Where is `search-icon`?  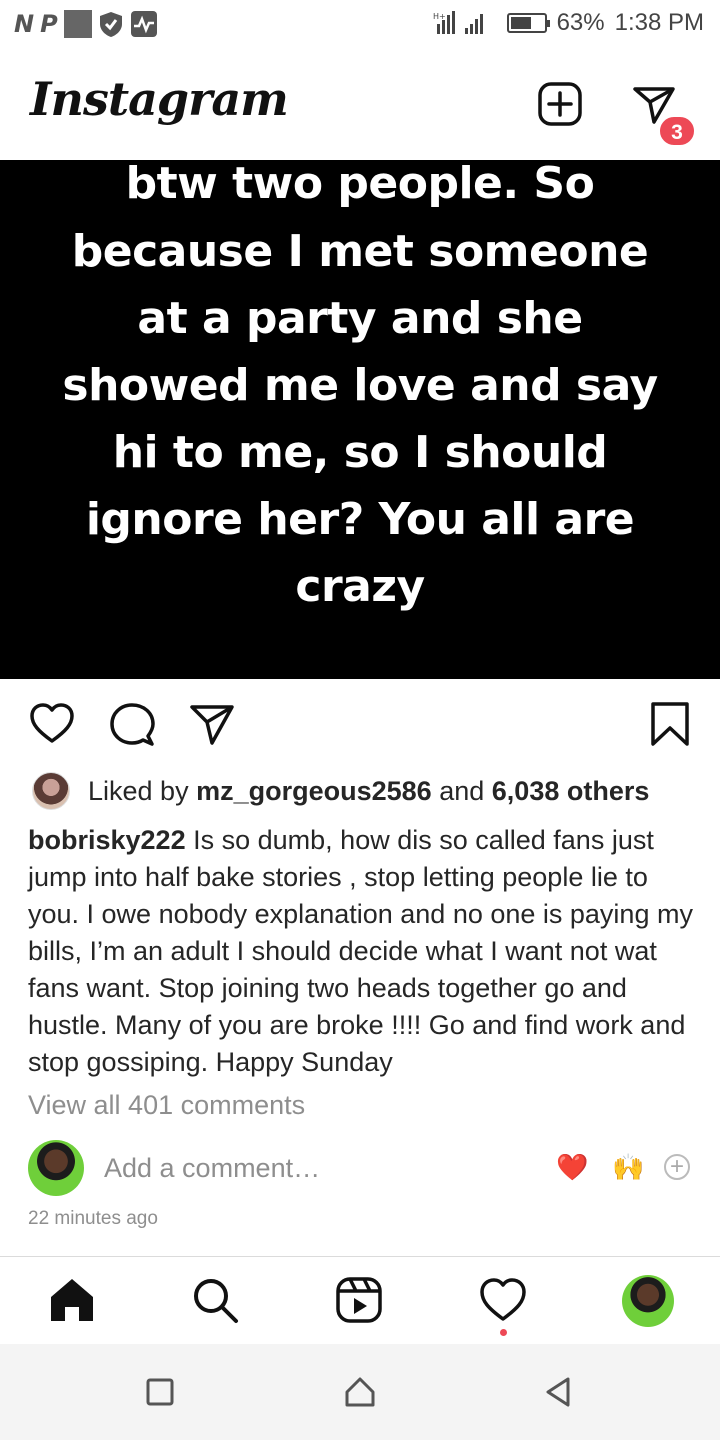 search-icon is located at coordinates (215, 1300).